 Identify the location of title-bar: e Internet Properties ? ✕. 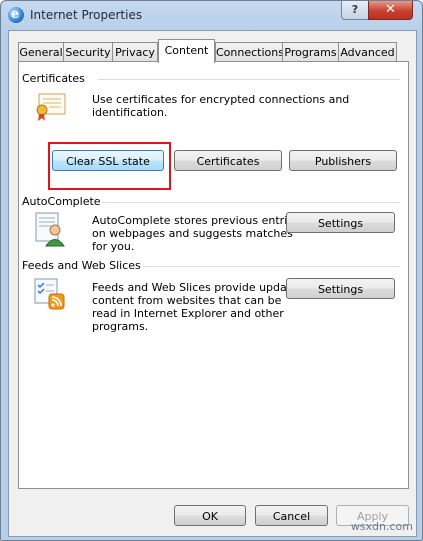
(211, 16).